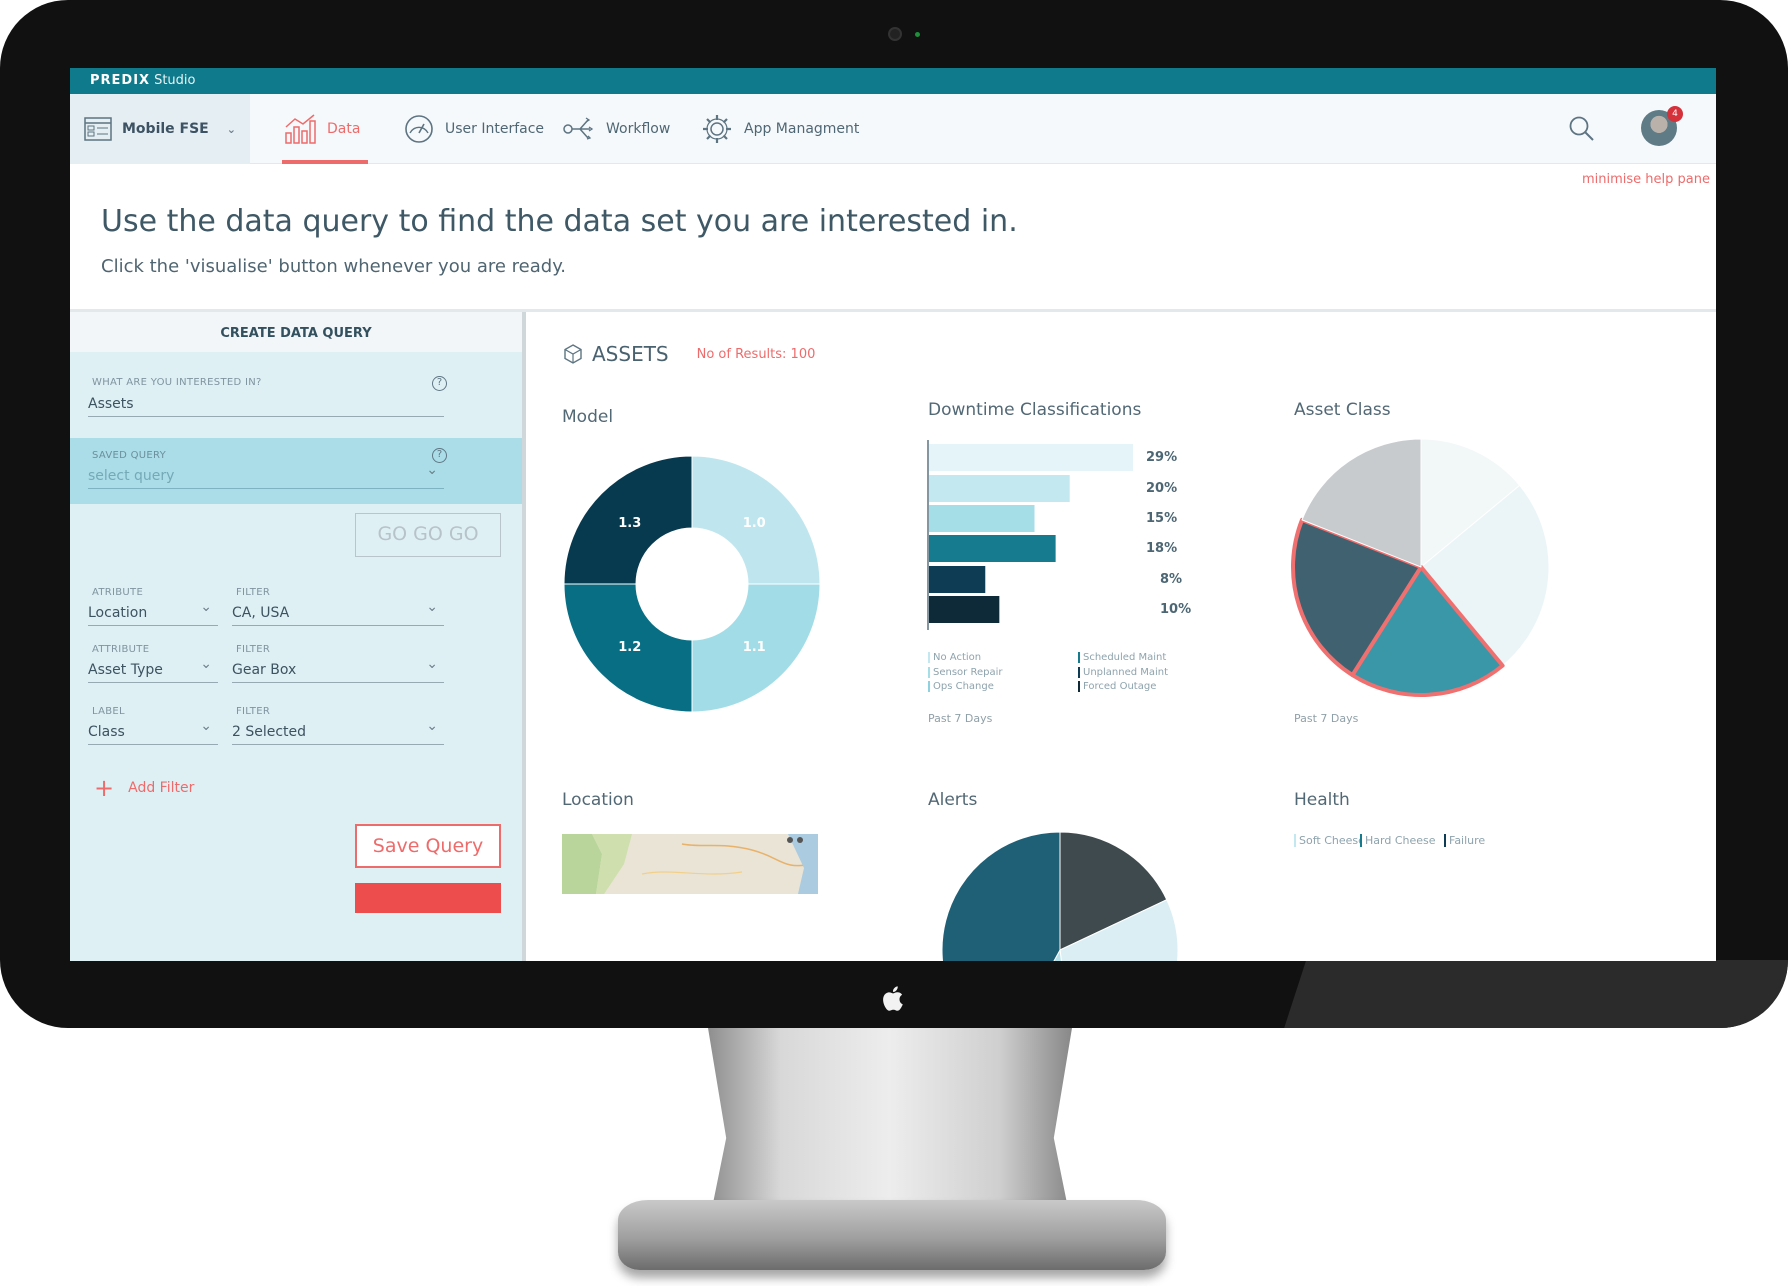  Describe the element at coordinates (1530, 994) in the screenshot. I see `bezel-reflection` at that location.